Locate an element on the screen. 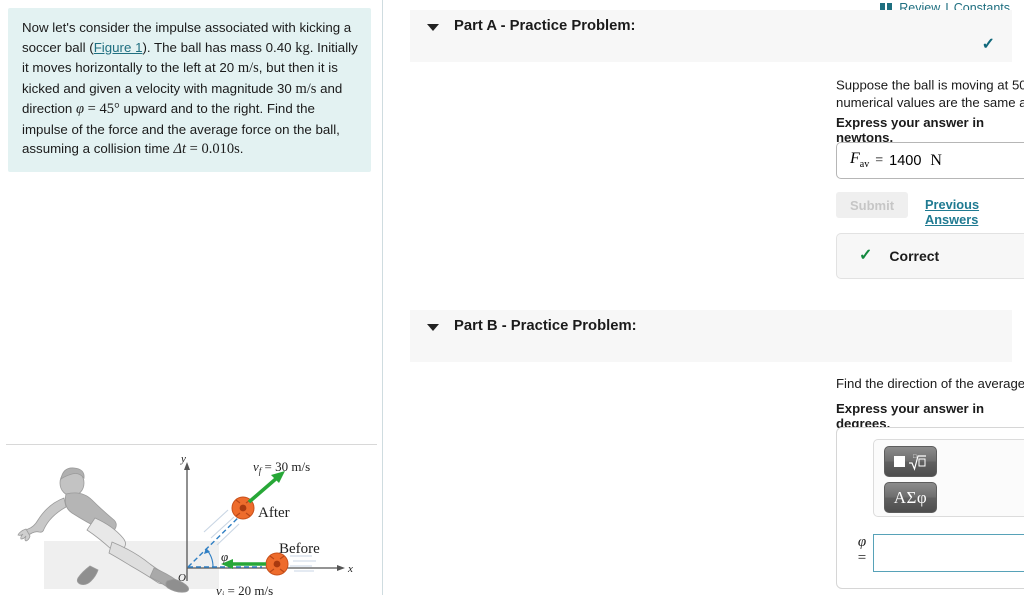 The image size is (1024, 595). part-b-answer-variable-label: φ = is located at coordinates (862, 550).